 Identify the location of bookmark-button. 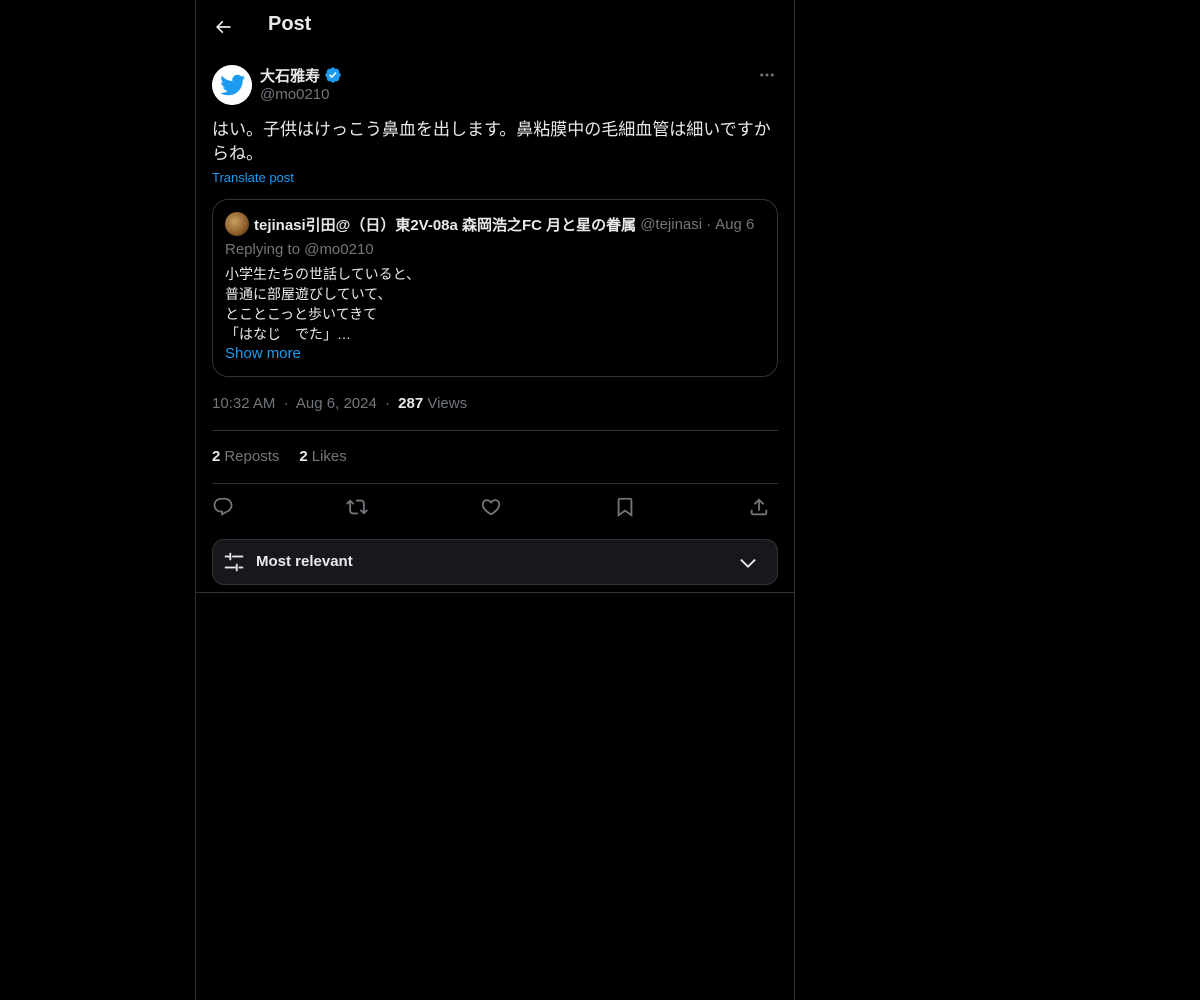
(625, 507).